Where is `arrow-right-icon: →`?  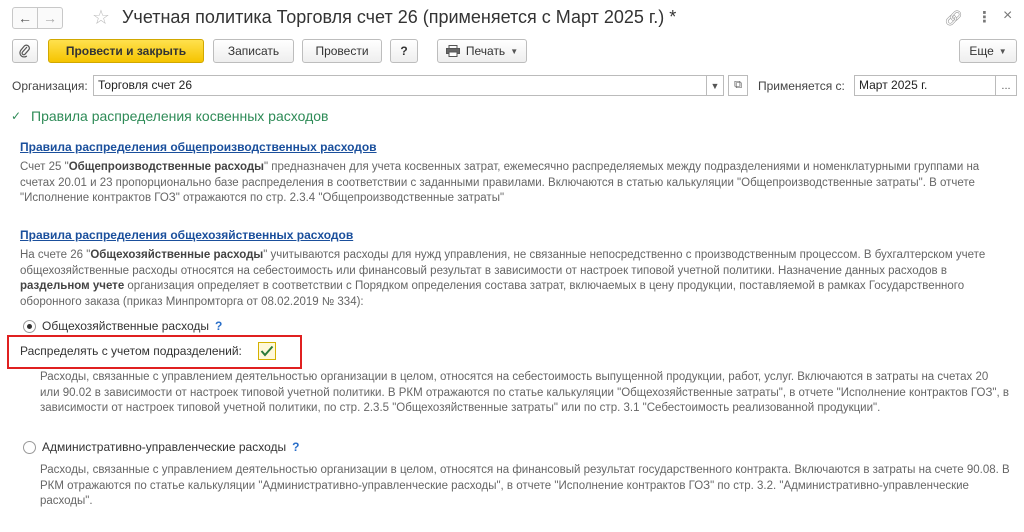 arrow-right-icon: → is located at coordinates (50, 18).